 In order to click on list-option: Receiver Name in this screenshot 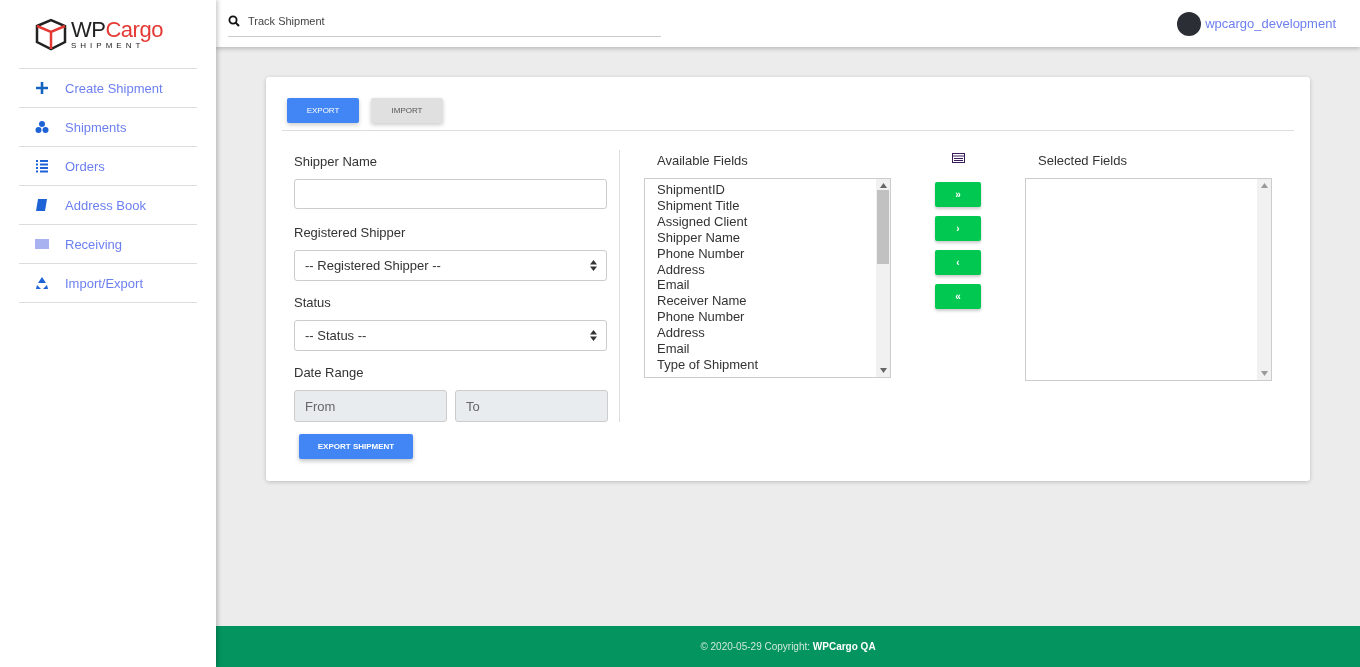, I will do `click(760, 301)`.